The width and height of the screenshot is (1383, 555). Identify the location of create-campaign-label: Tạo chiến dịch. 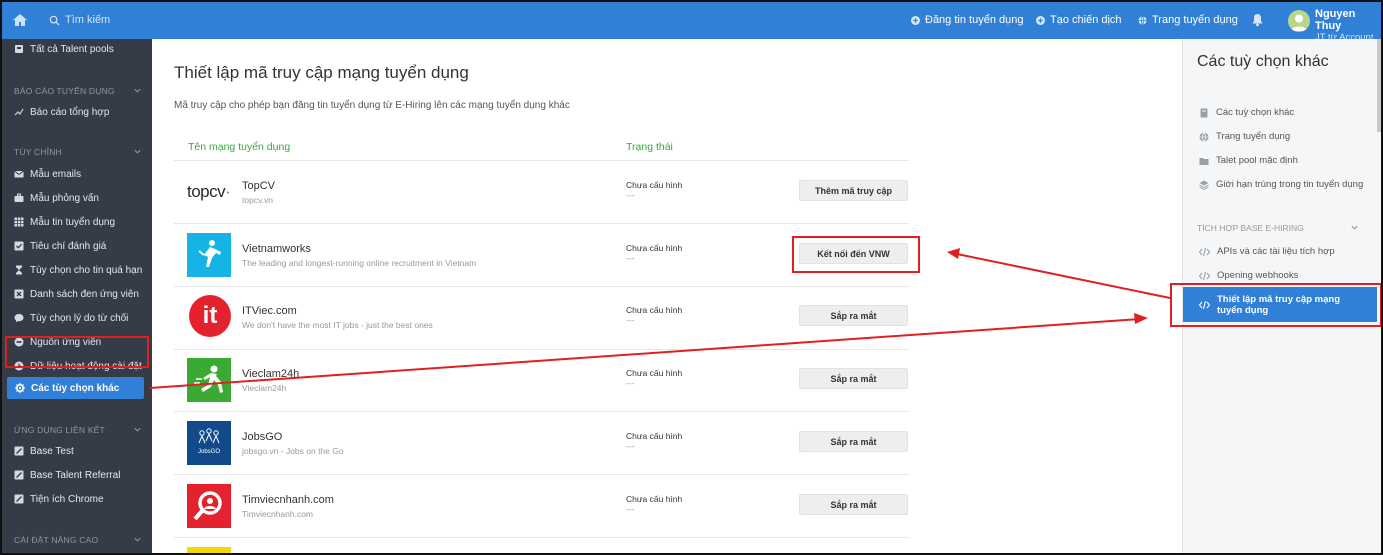
(1086, 20).